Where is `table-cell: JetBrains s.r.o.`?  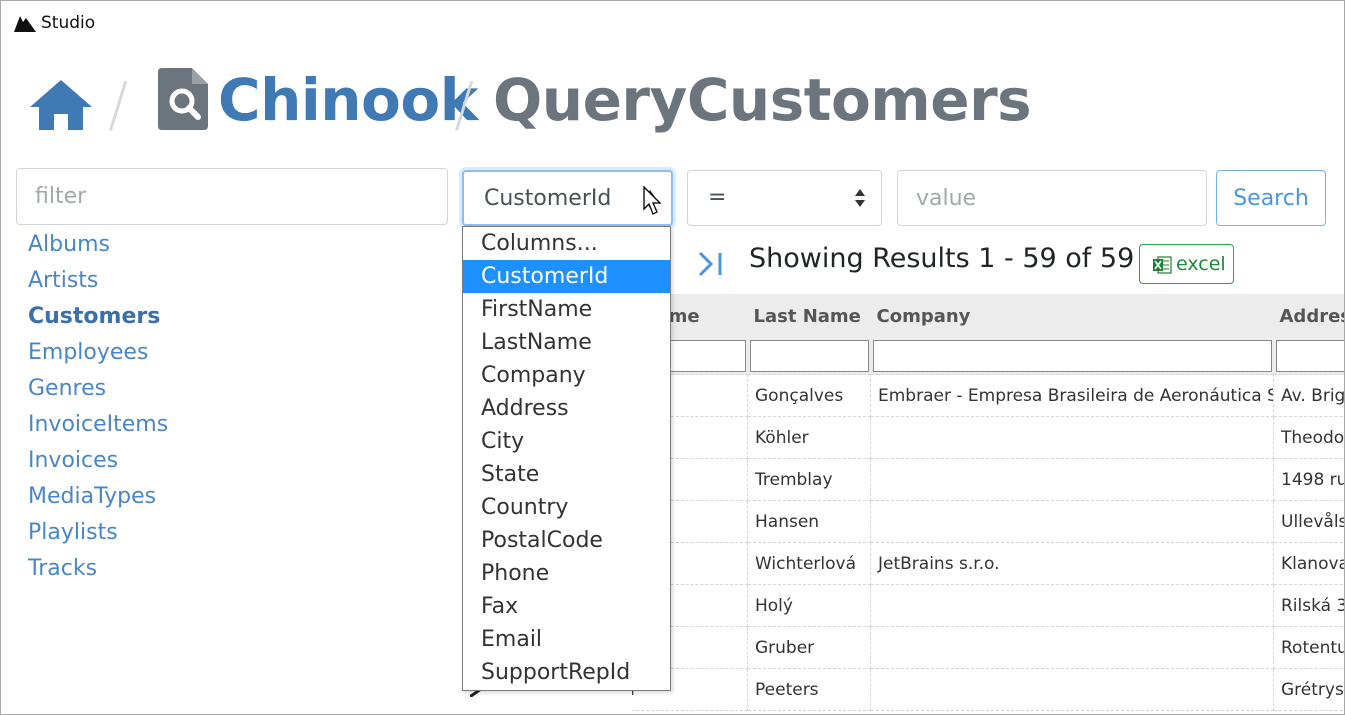
table-cell: JetBrains s.r.o. is located at coordinates (1072, 563).